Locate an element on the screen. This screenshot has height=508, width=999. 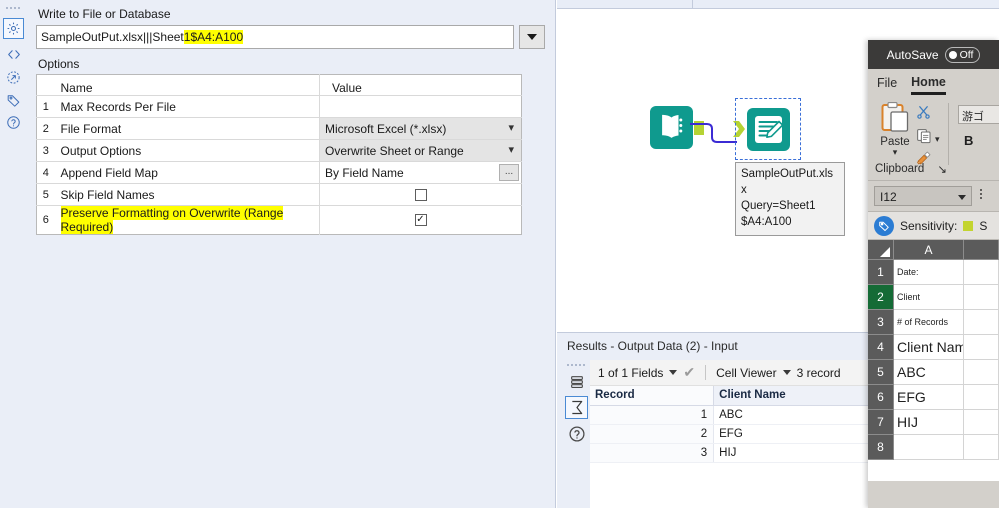
table-row: 3 # of Records is located at coordinates (933, 322).